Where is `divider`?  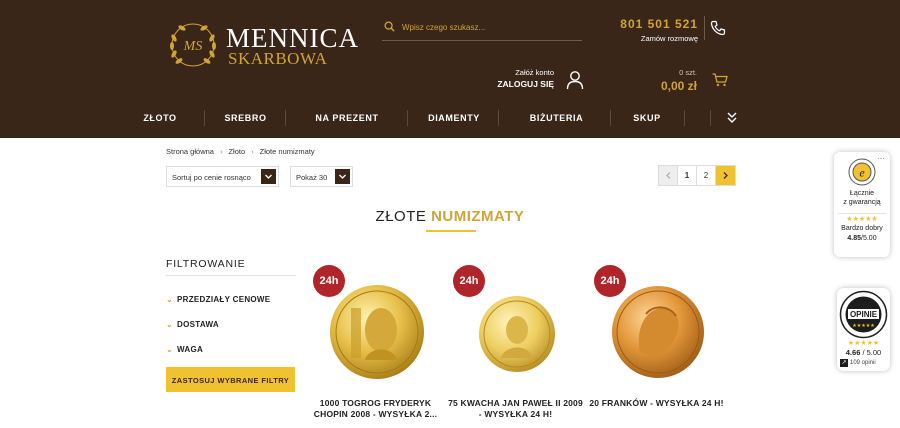
divider is located at coordinates (704, 28).